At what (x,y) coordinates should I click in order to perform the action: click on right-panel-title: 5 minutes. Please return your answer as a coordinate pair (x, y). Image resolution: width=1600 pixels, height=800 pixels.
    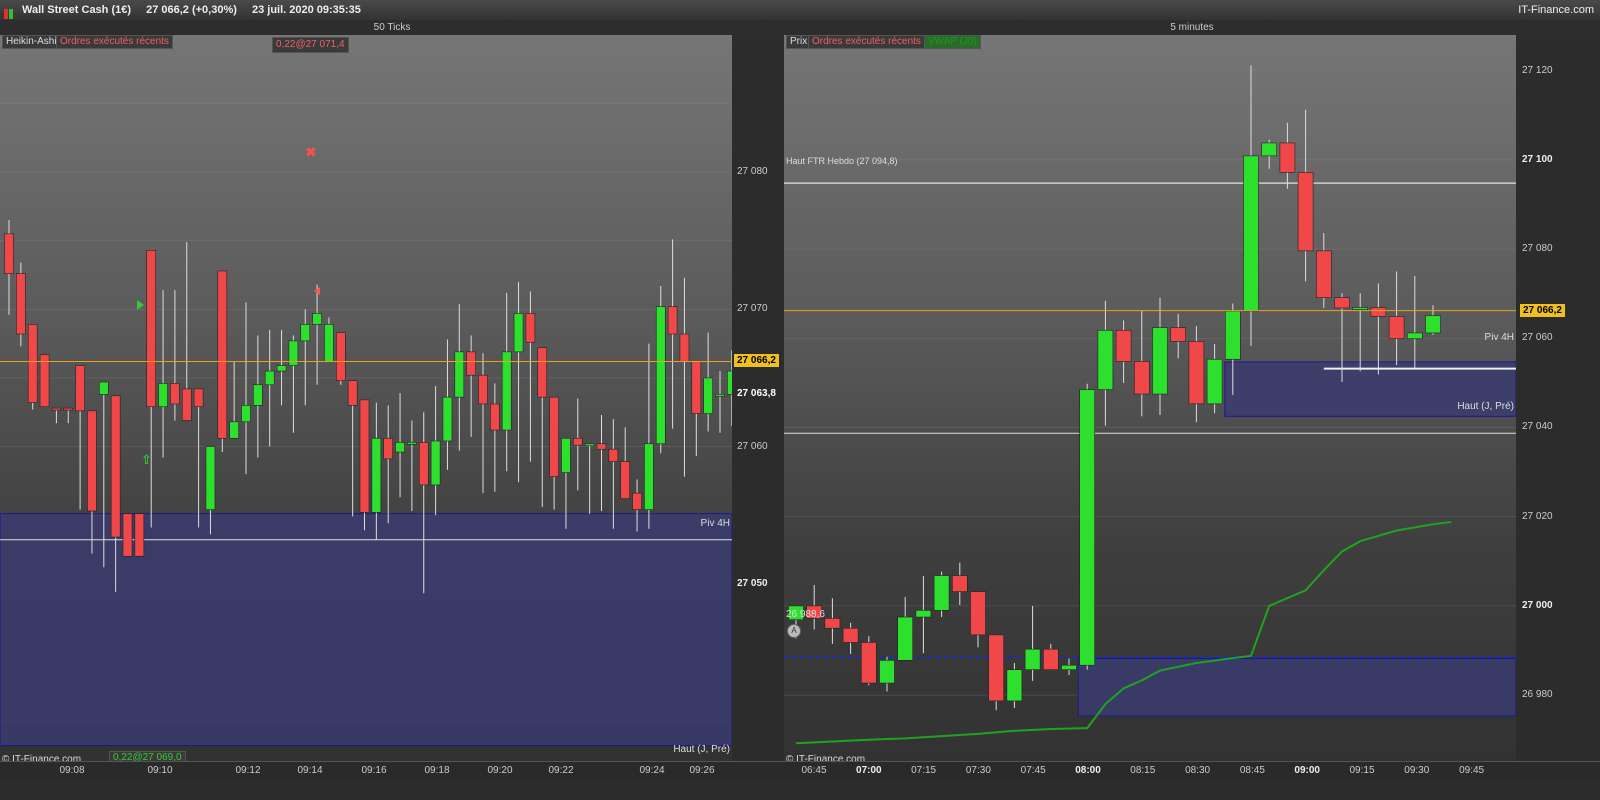
    Looking at the image, I should click on (1192, 27).